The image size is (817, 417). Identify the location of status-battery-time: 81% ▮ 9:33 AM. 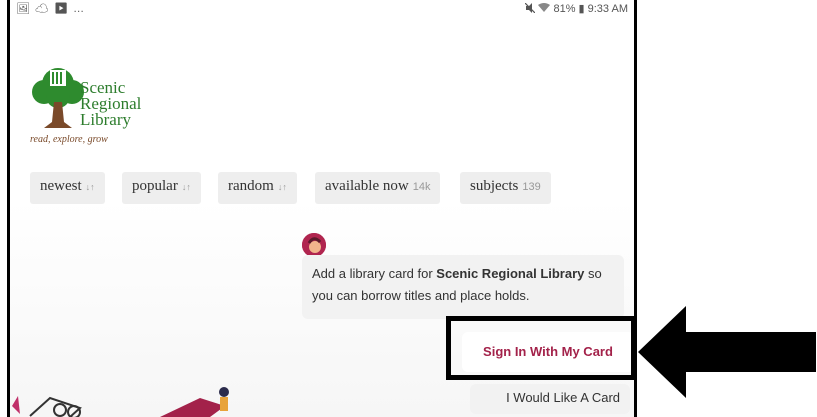
(590, 9).